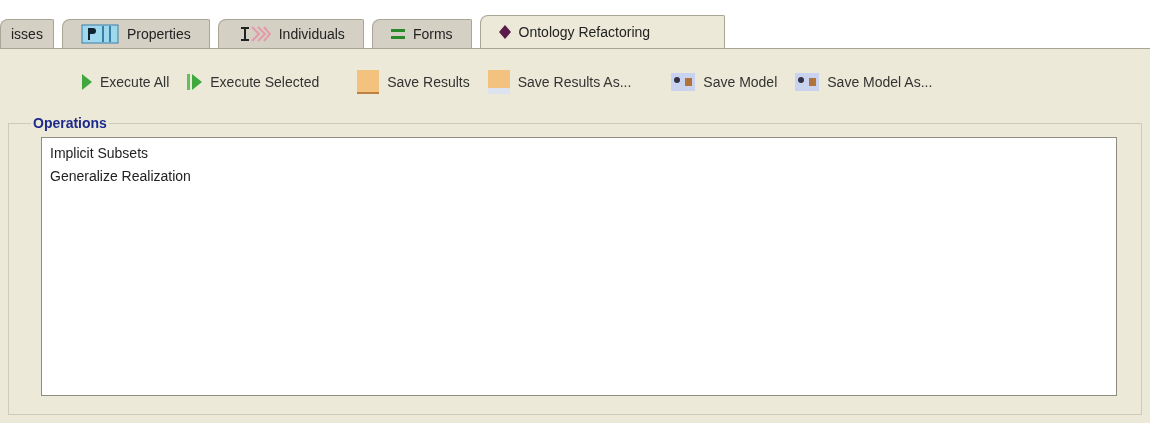 This screenshot has width=1150, height=423. What do you see at coordinates (99, 153) in the screenshot?
I see `list-item: Implicit Subsets` at bounding box center [99, 153].